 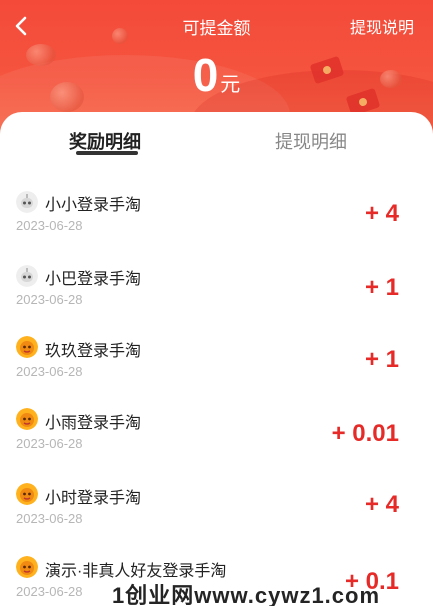 I want to click on list-item: 玖玖登录手淘 2023-06-28 + 1, so click(x=216, y=372).